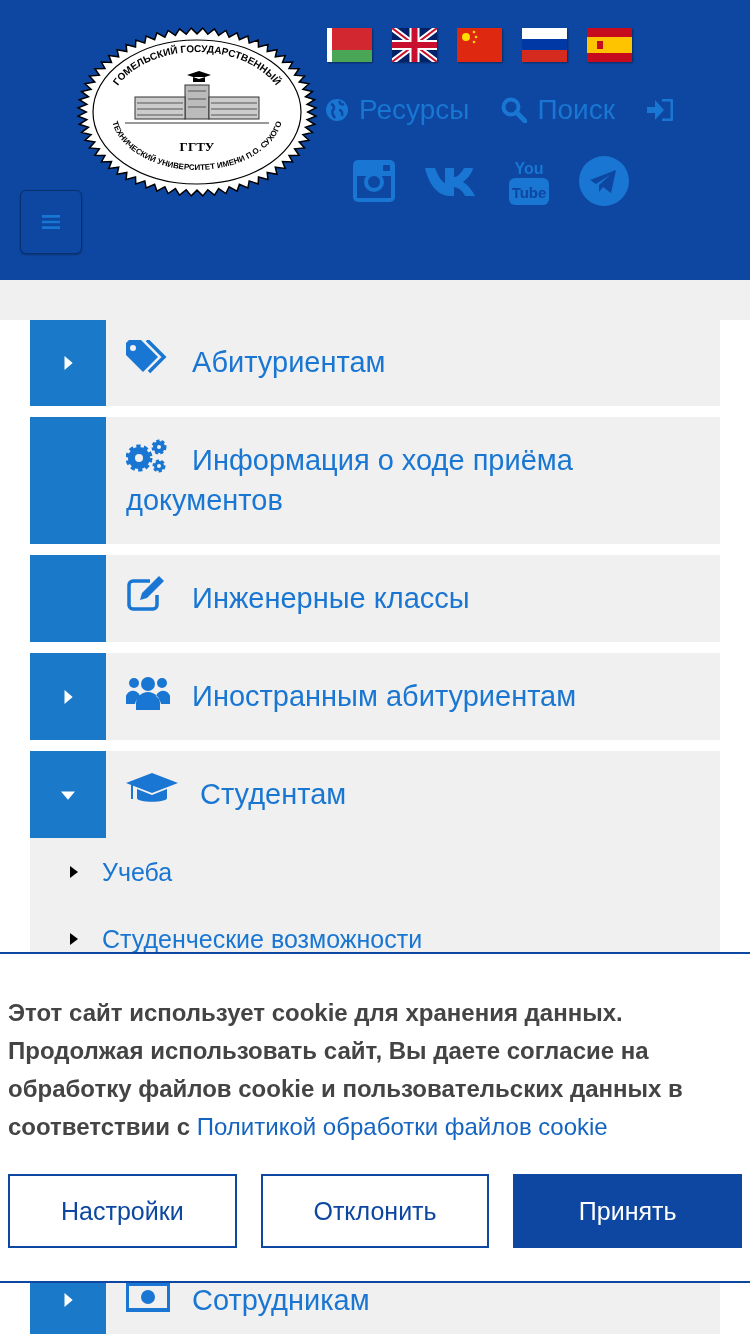 Image resolution: width=750 pixels, height=1334 pixels. I want to click on cookie-button: Отклонить, so click(375, 1211).